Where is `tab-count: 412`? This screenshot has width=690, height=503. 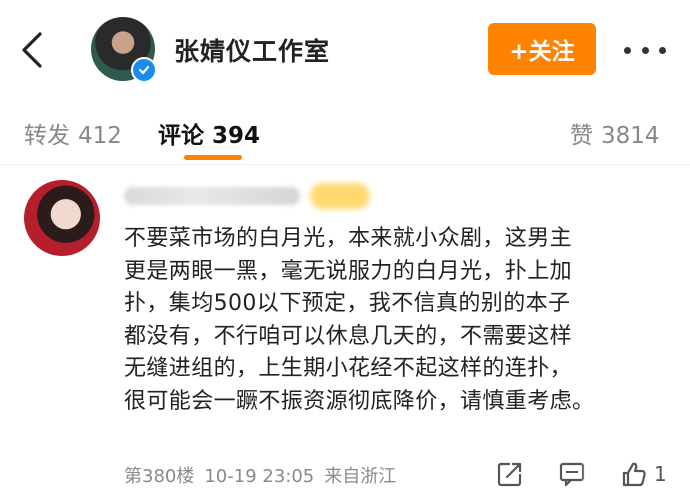
tab-count: 412 is located at coordinates (100, 136).